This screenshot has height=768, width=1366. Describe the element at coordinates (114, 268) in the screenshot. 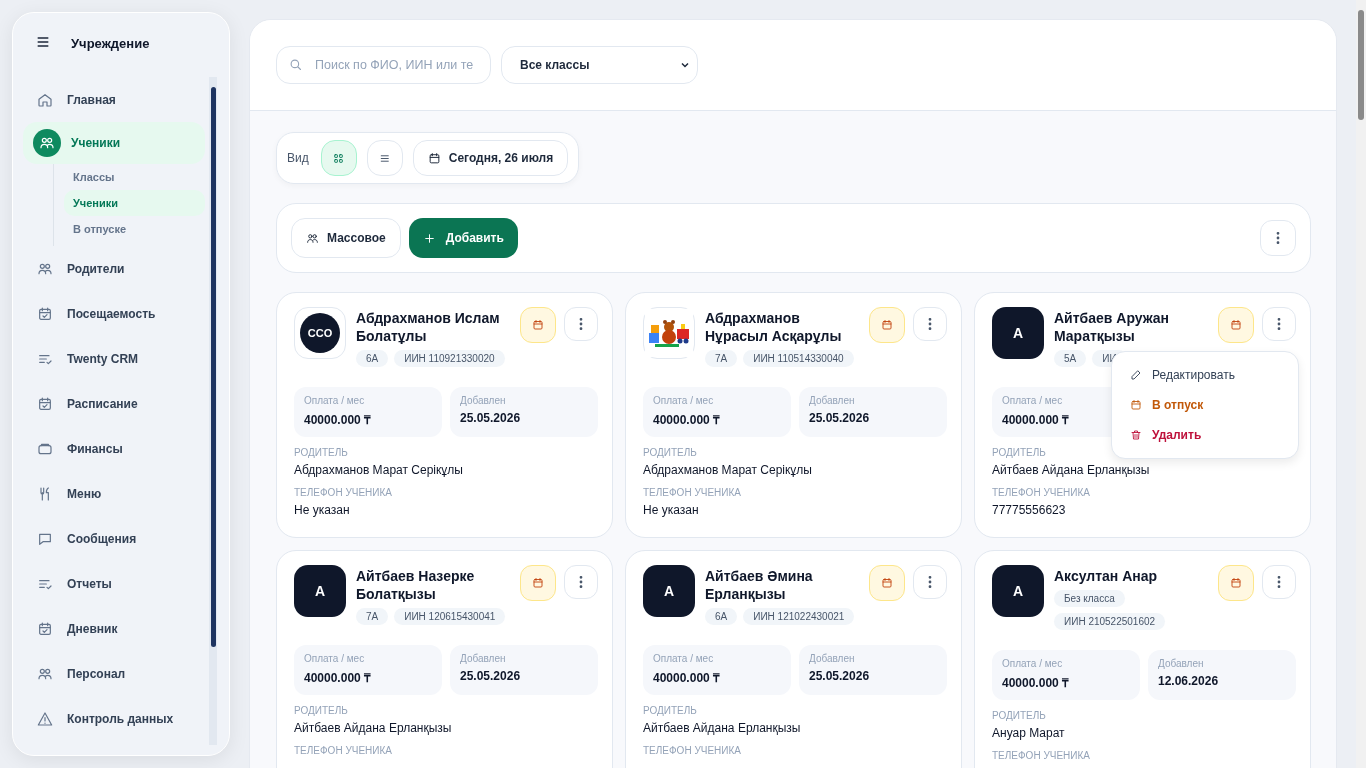

I see `nav-item: Родители` at that location.